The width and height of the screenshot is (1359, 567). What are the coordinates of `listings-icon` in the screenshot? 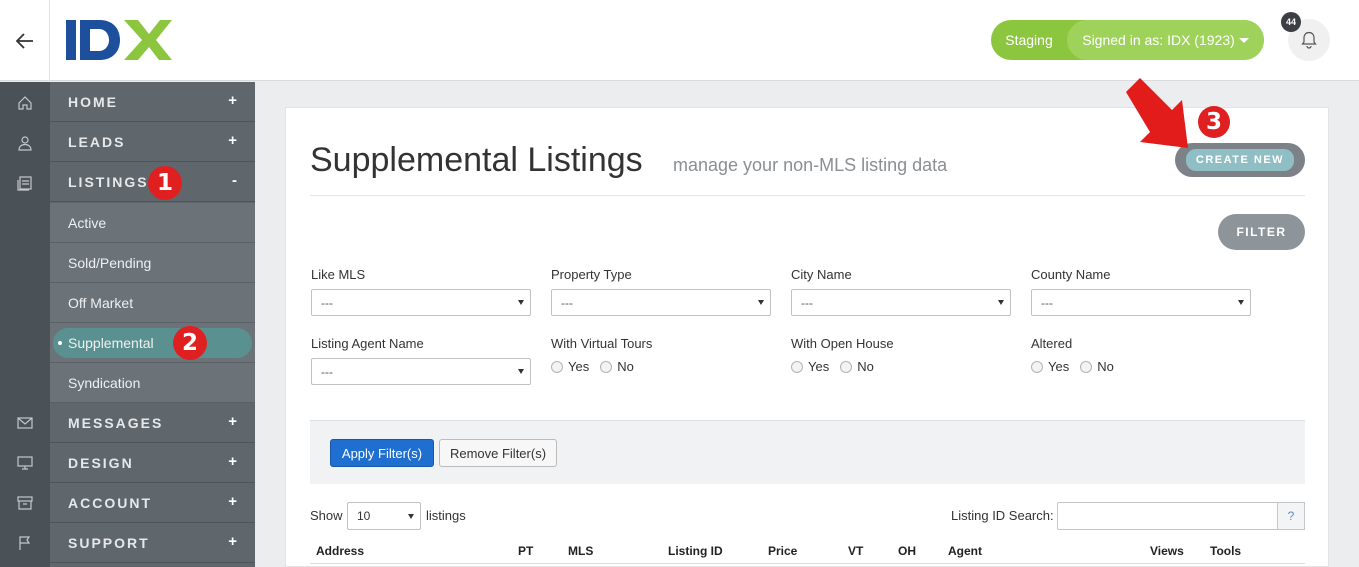 It's located at (25, 183).